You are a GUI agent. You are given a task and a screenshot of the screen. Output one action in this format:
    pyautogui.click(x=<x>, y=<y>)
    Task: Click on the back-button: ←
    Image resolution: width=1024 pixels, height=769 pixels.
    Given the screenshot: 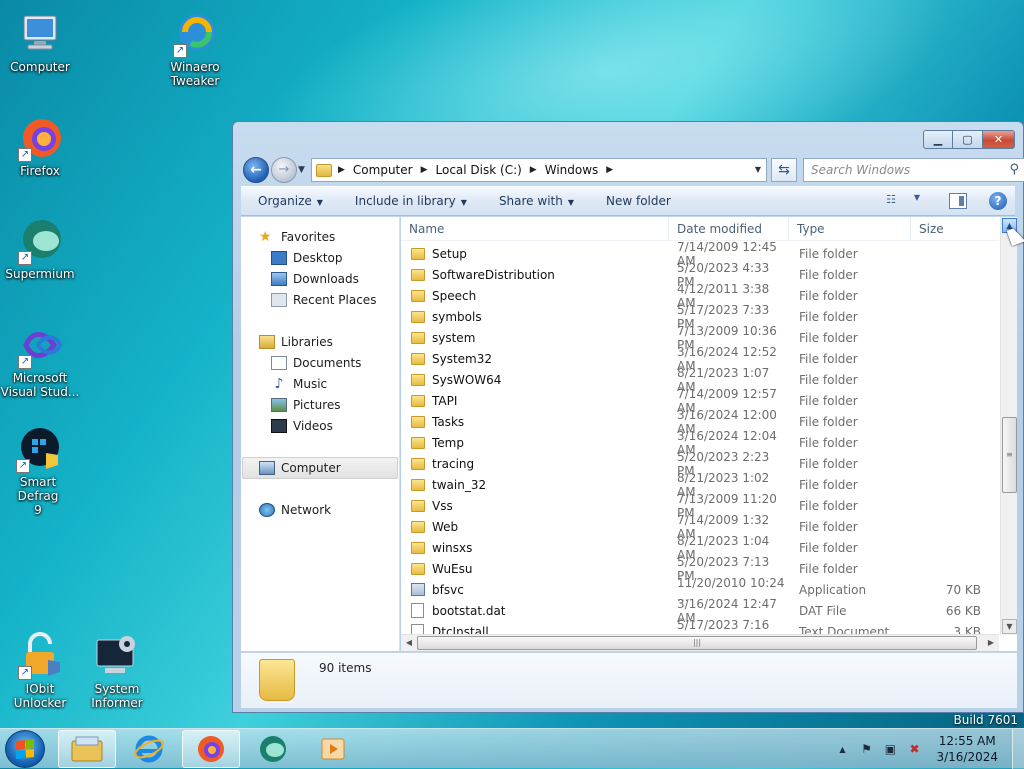 What is the action you would take?
    pyautogui.click(x=256, y=170)
    